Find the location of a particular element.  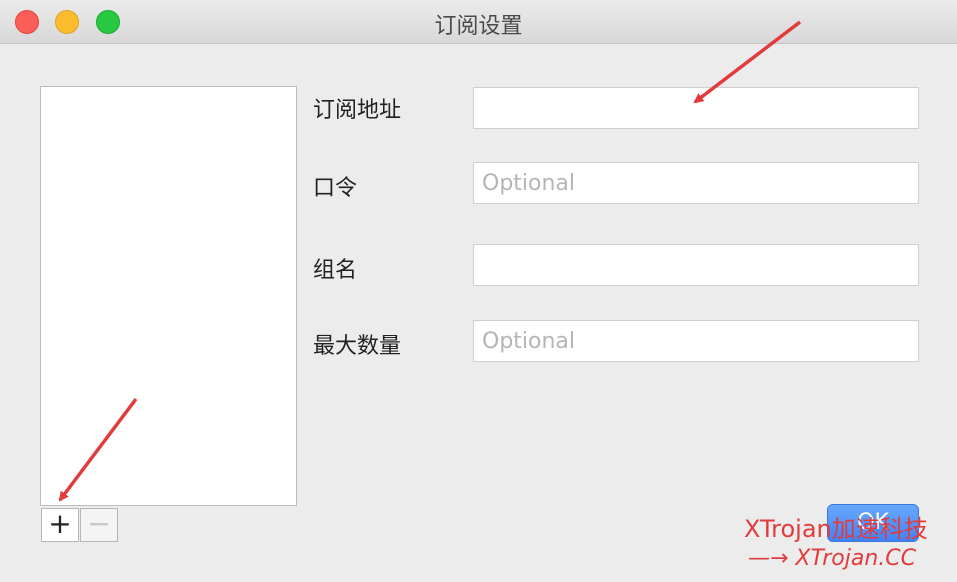

group-name-input is located at coordinates (696, 265).